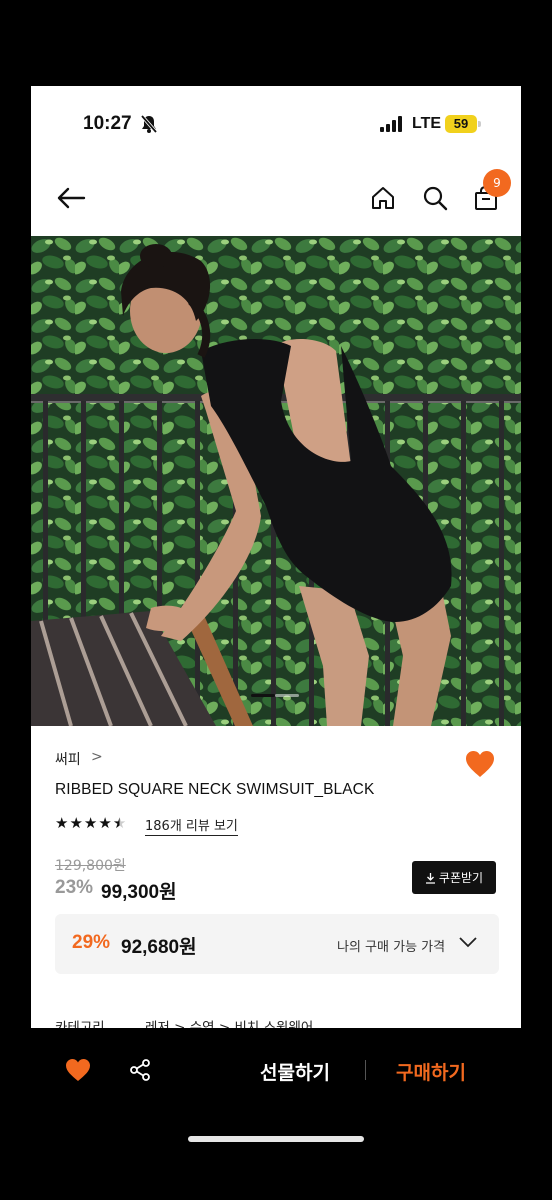  I want to click on category-row: 카테고리 레저 > 수영 > 비치 스윔웨어, so click(184, 1022).